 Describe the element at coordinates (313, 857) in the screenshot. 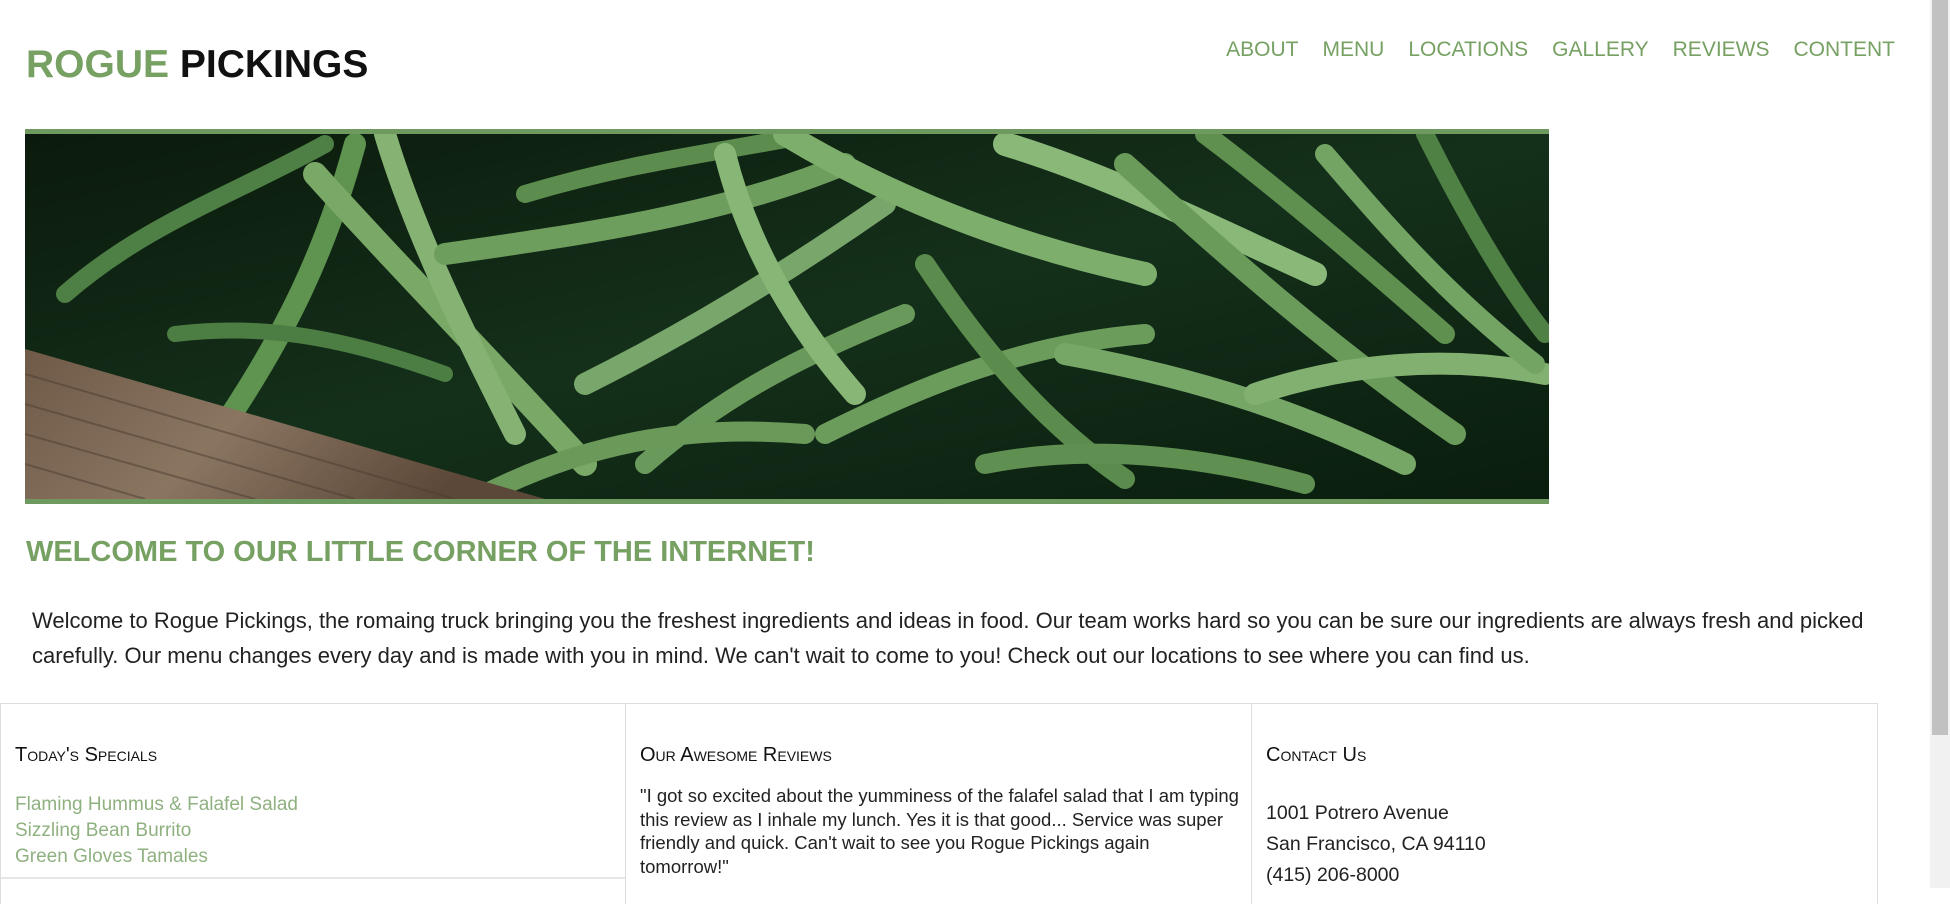

I see `special-item: Green Gloves Tamales` at that location.